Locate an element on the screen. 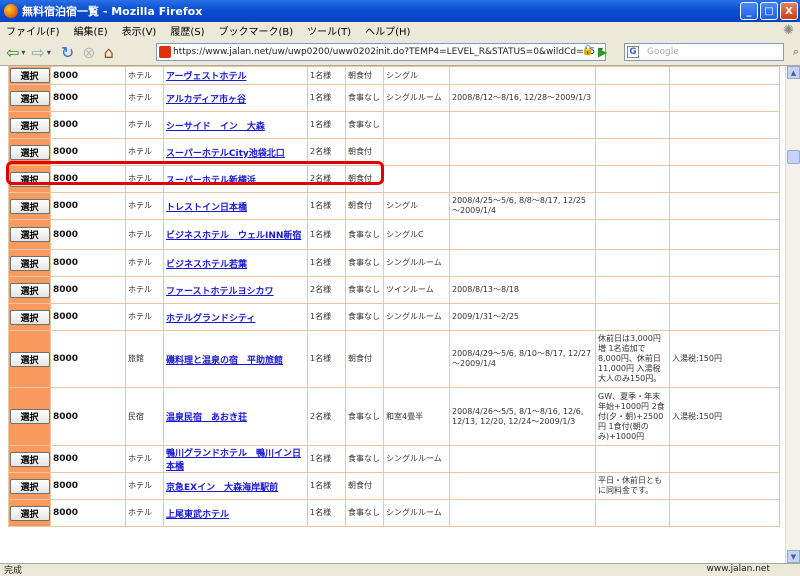  menu-tools: ツール(T) is located at coordinates (329, 30).